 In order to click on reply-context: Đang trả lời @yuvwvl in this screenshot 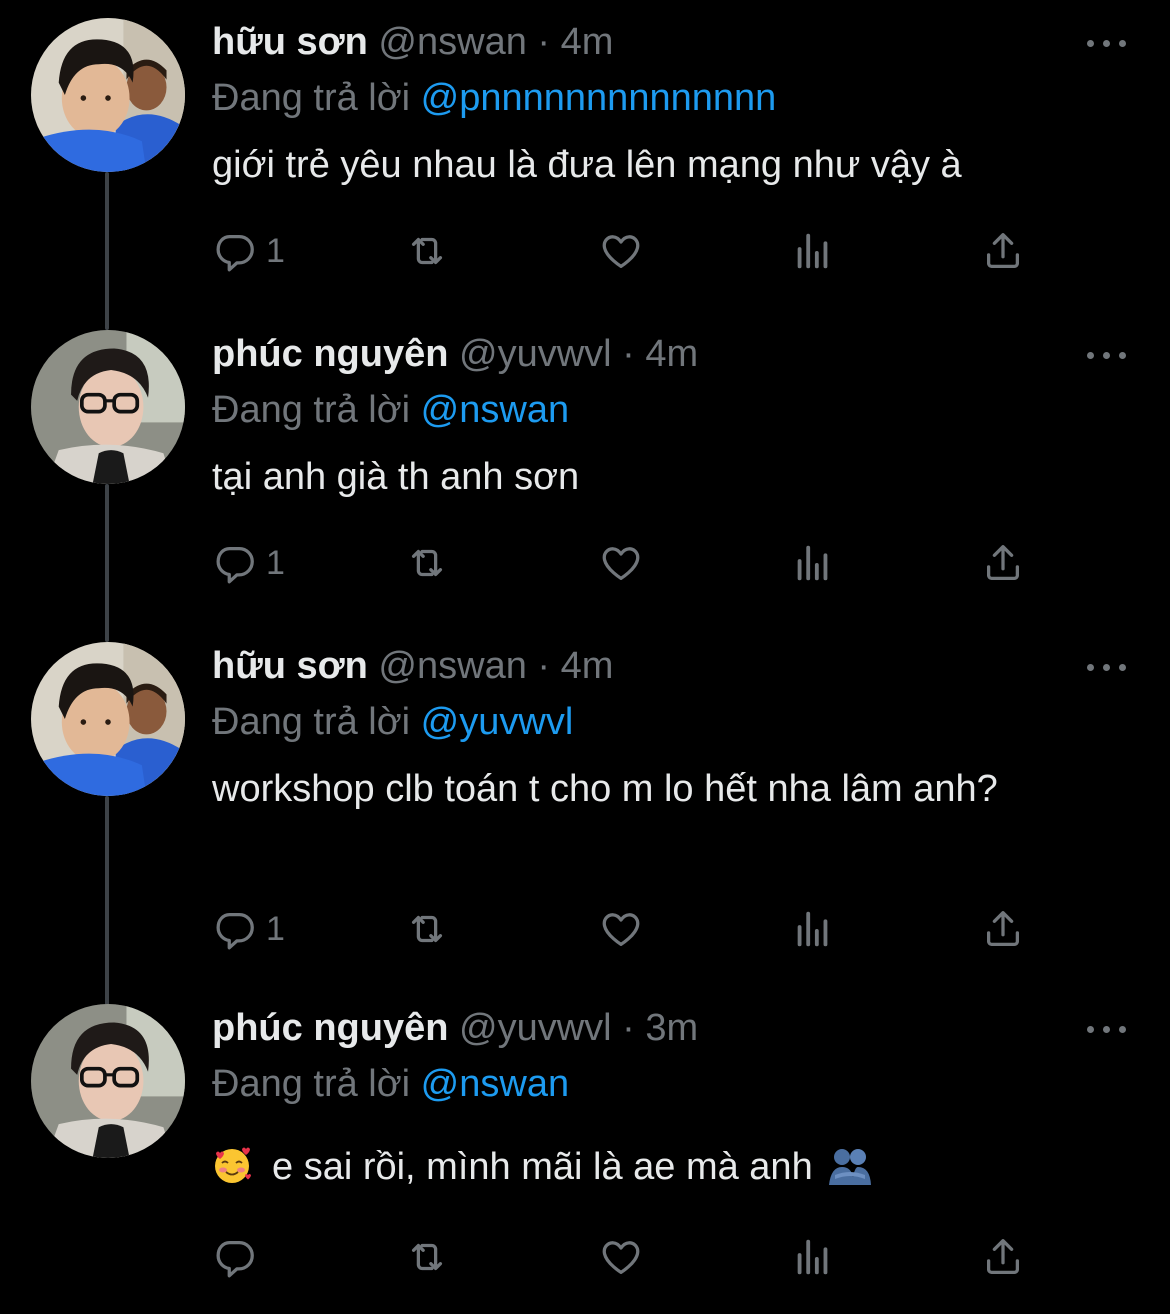, I will do `click(392, 722)`.